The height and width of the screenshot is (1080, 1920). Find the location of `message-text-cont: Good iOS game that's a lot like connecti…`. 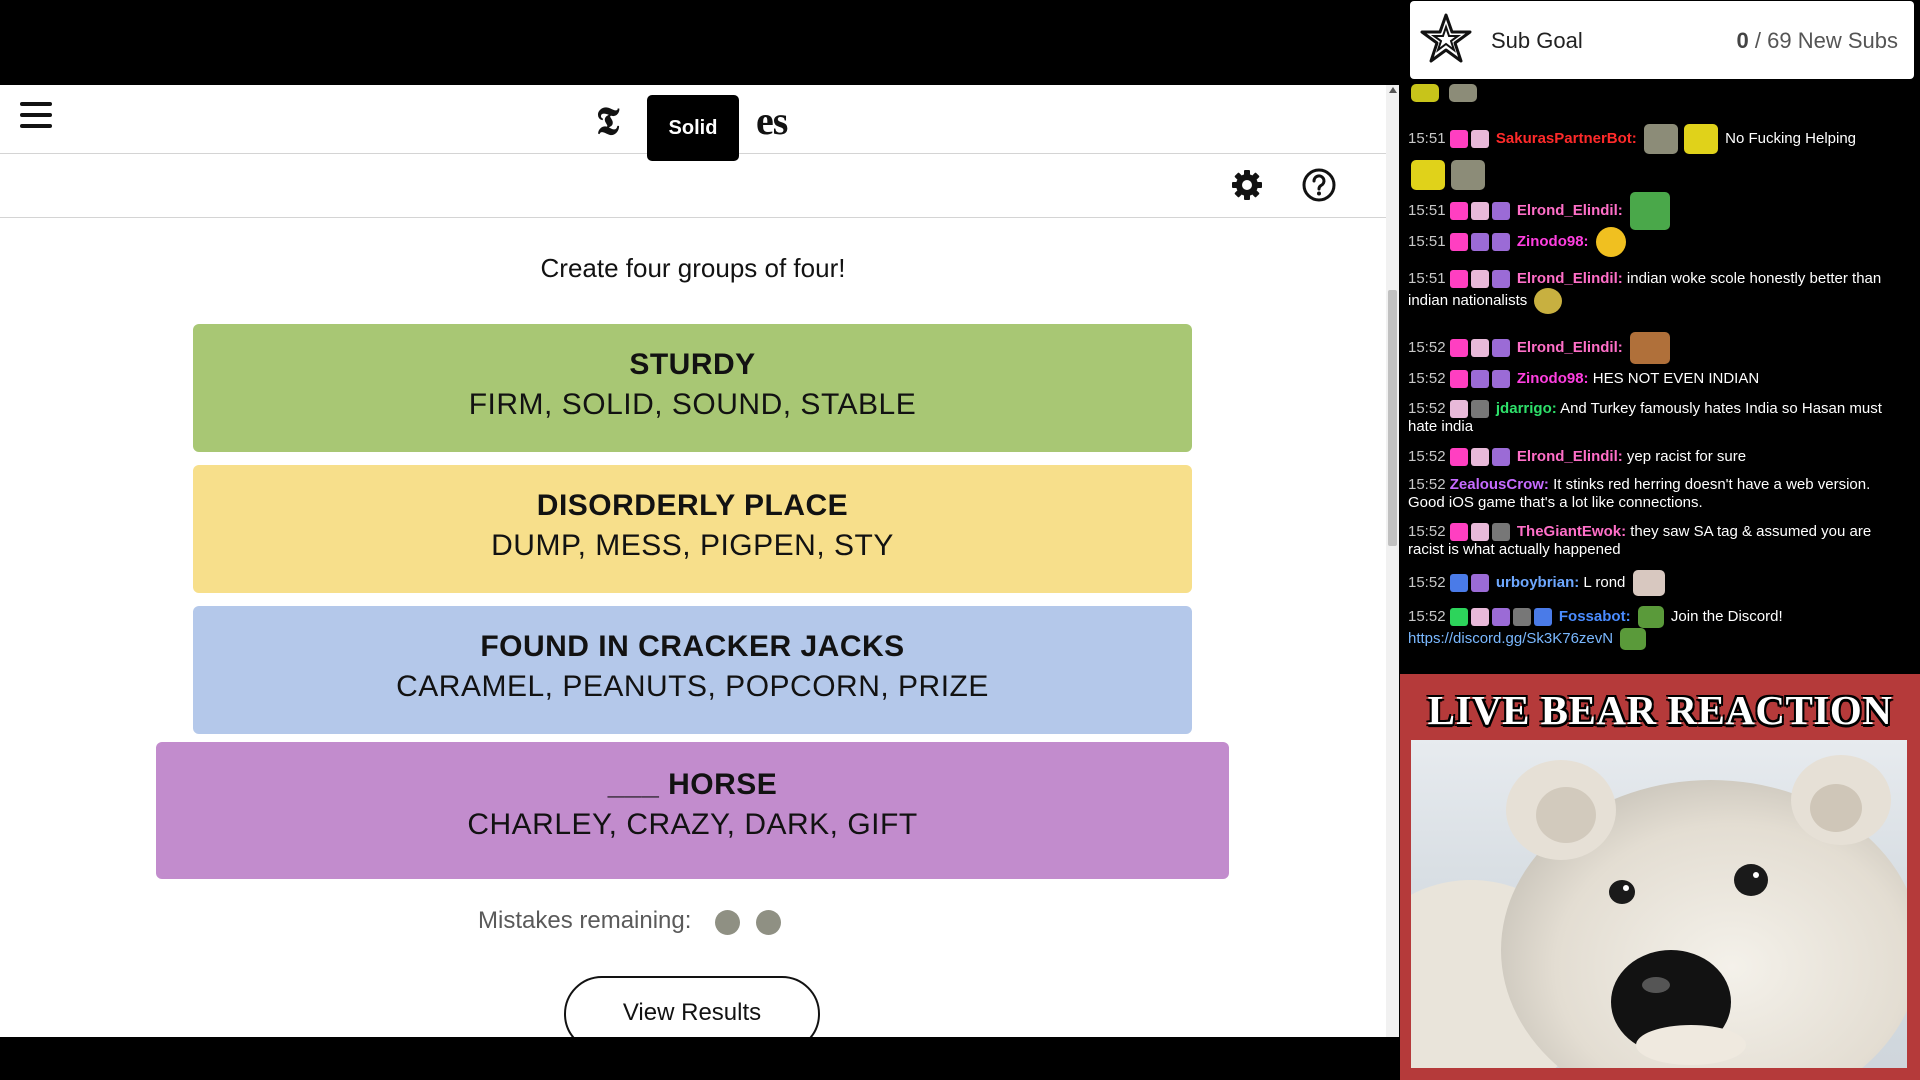

message-text-cont: Good iOS game that's a lot like connecti… is located at coordinates (1555, 502).